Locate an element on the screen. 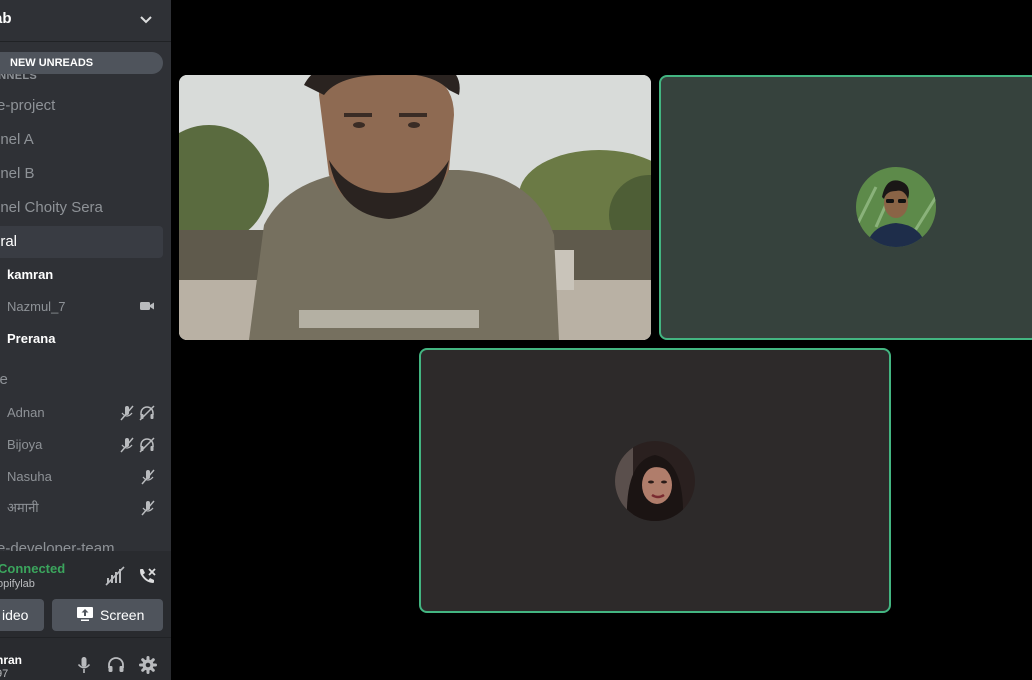  channel-label: nnel Choity Sera is located at coordinates (51, 207).